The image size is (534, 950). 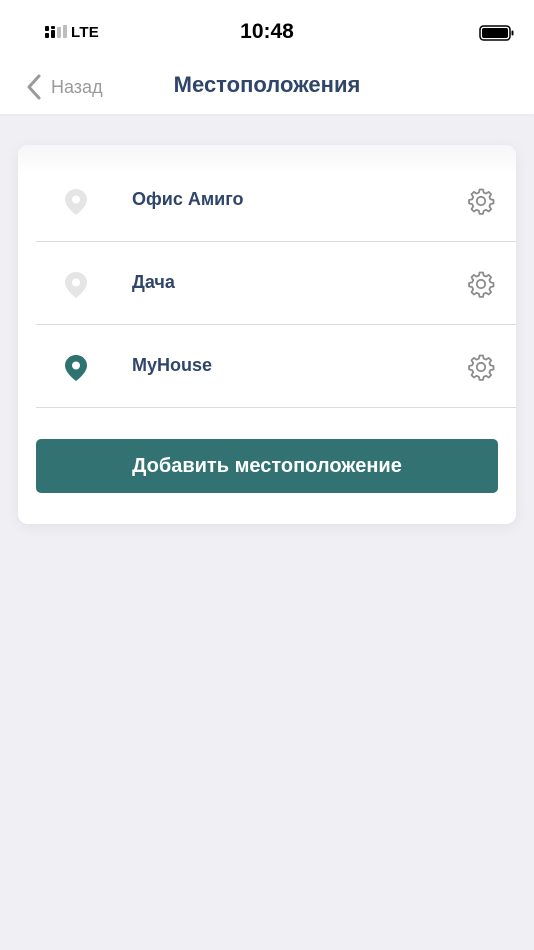 I want to click on page-title: Местоположения, so click(x=267, y=85).